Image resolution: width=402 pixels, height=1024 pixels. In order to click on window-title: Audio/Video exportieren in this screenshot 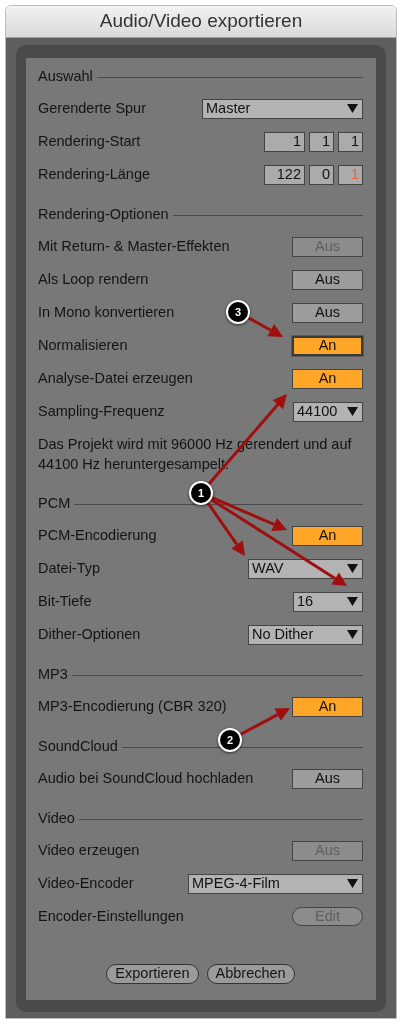, I will do `click(201, 22)`.